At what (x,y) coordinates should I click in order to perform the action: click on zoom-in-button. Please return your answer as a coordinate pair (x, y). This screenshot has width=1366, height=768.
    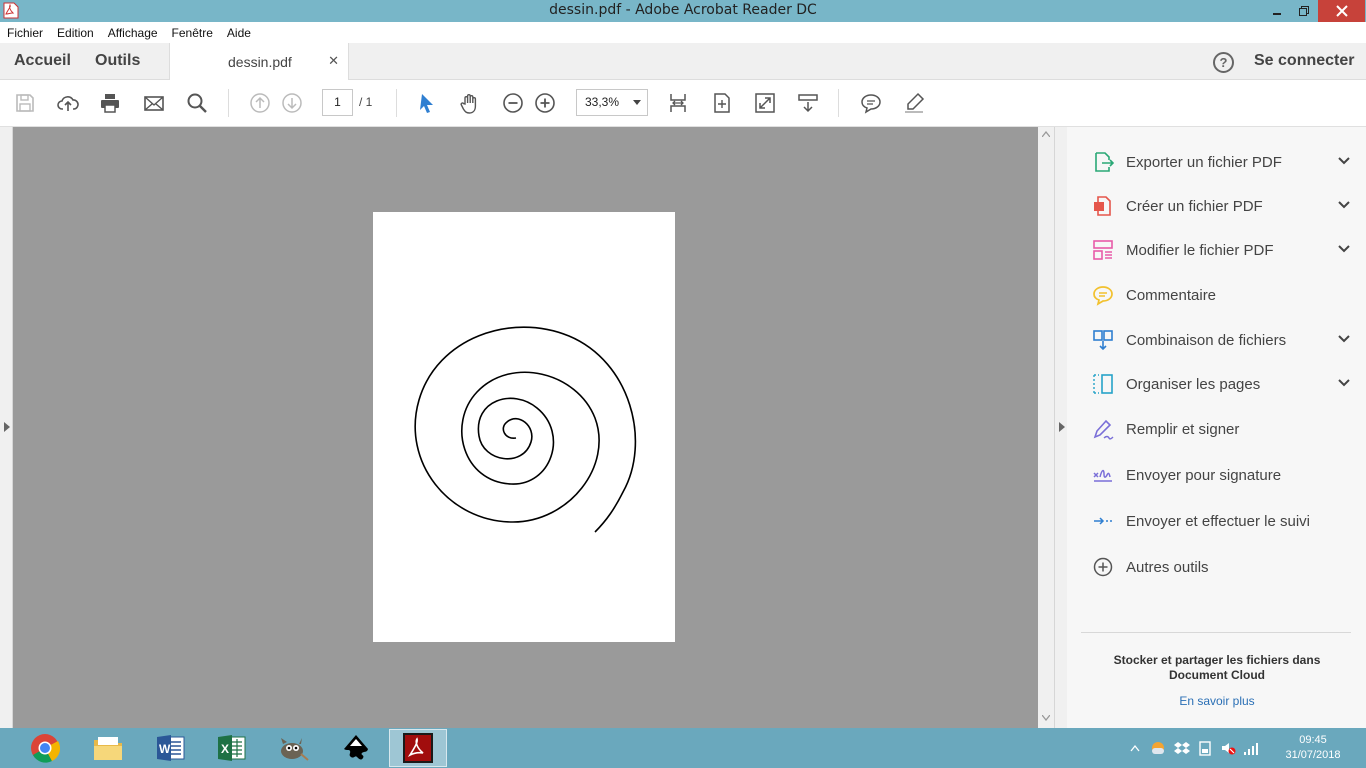
    Looking at the image, I should click on (545, 103).